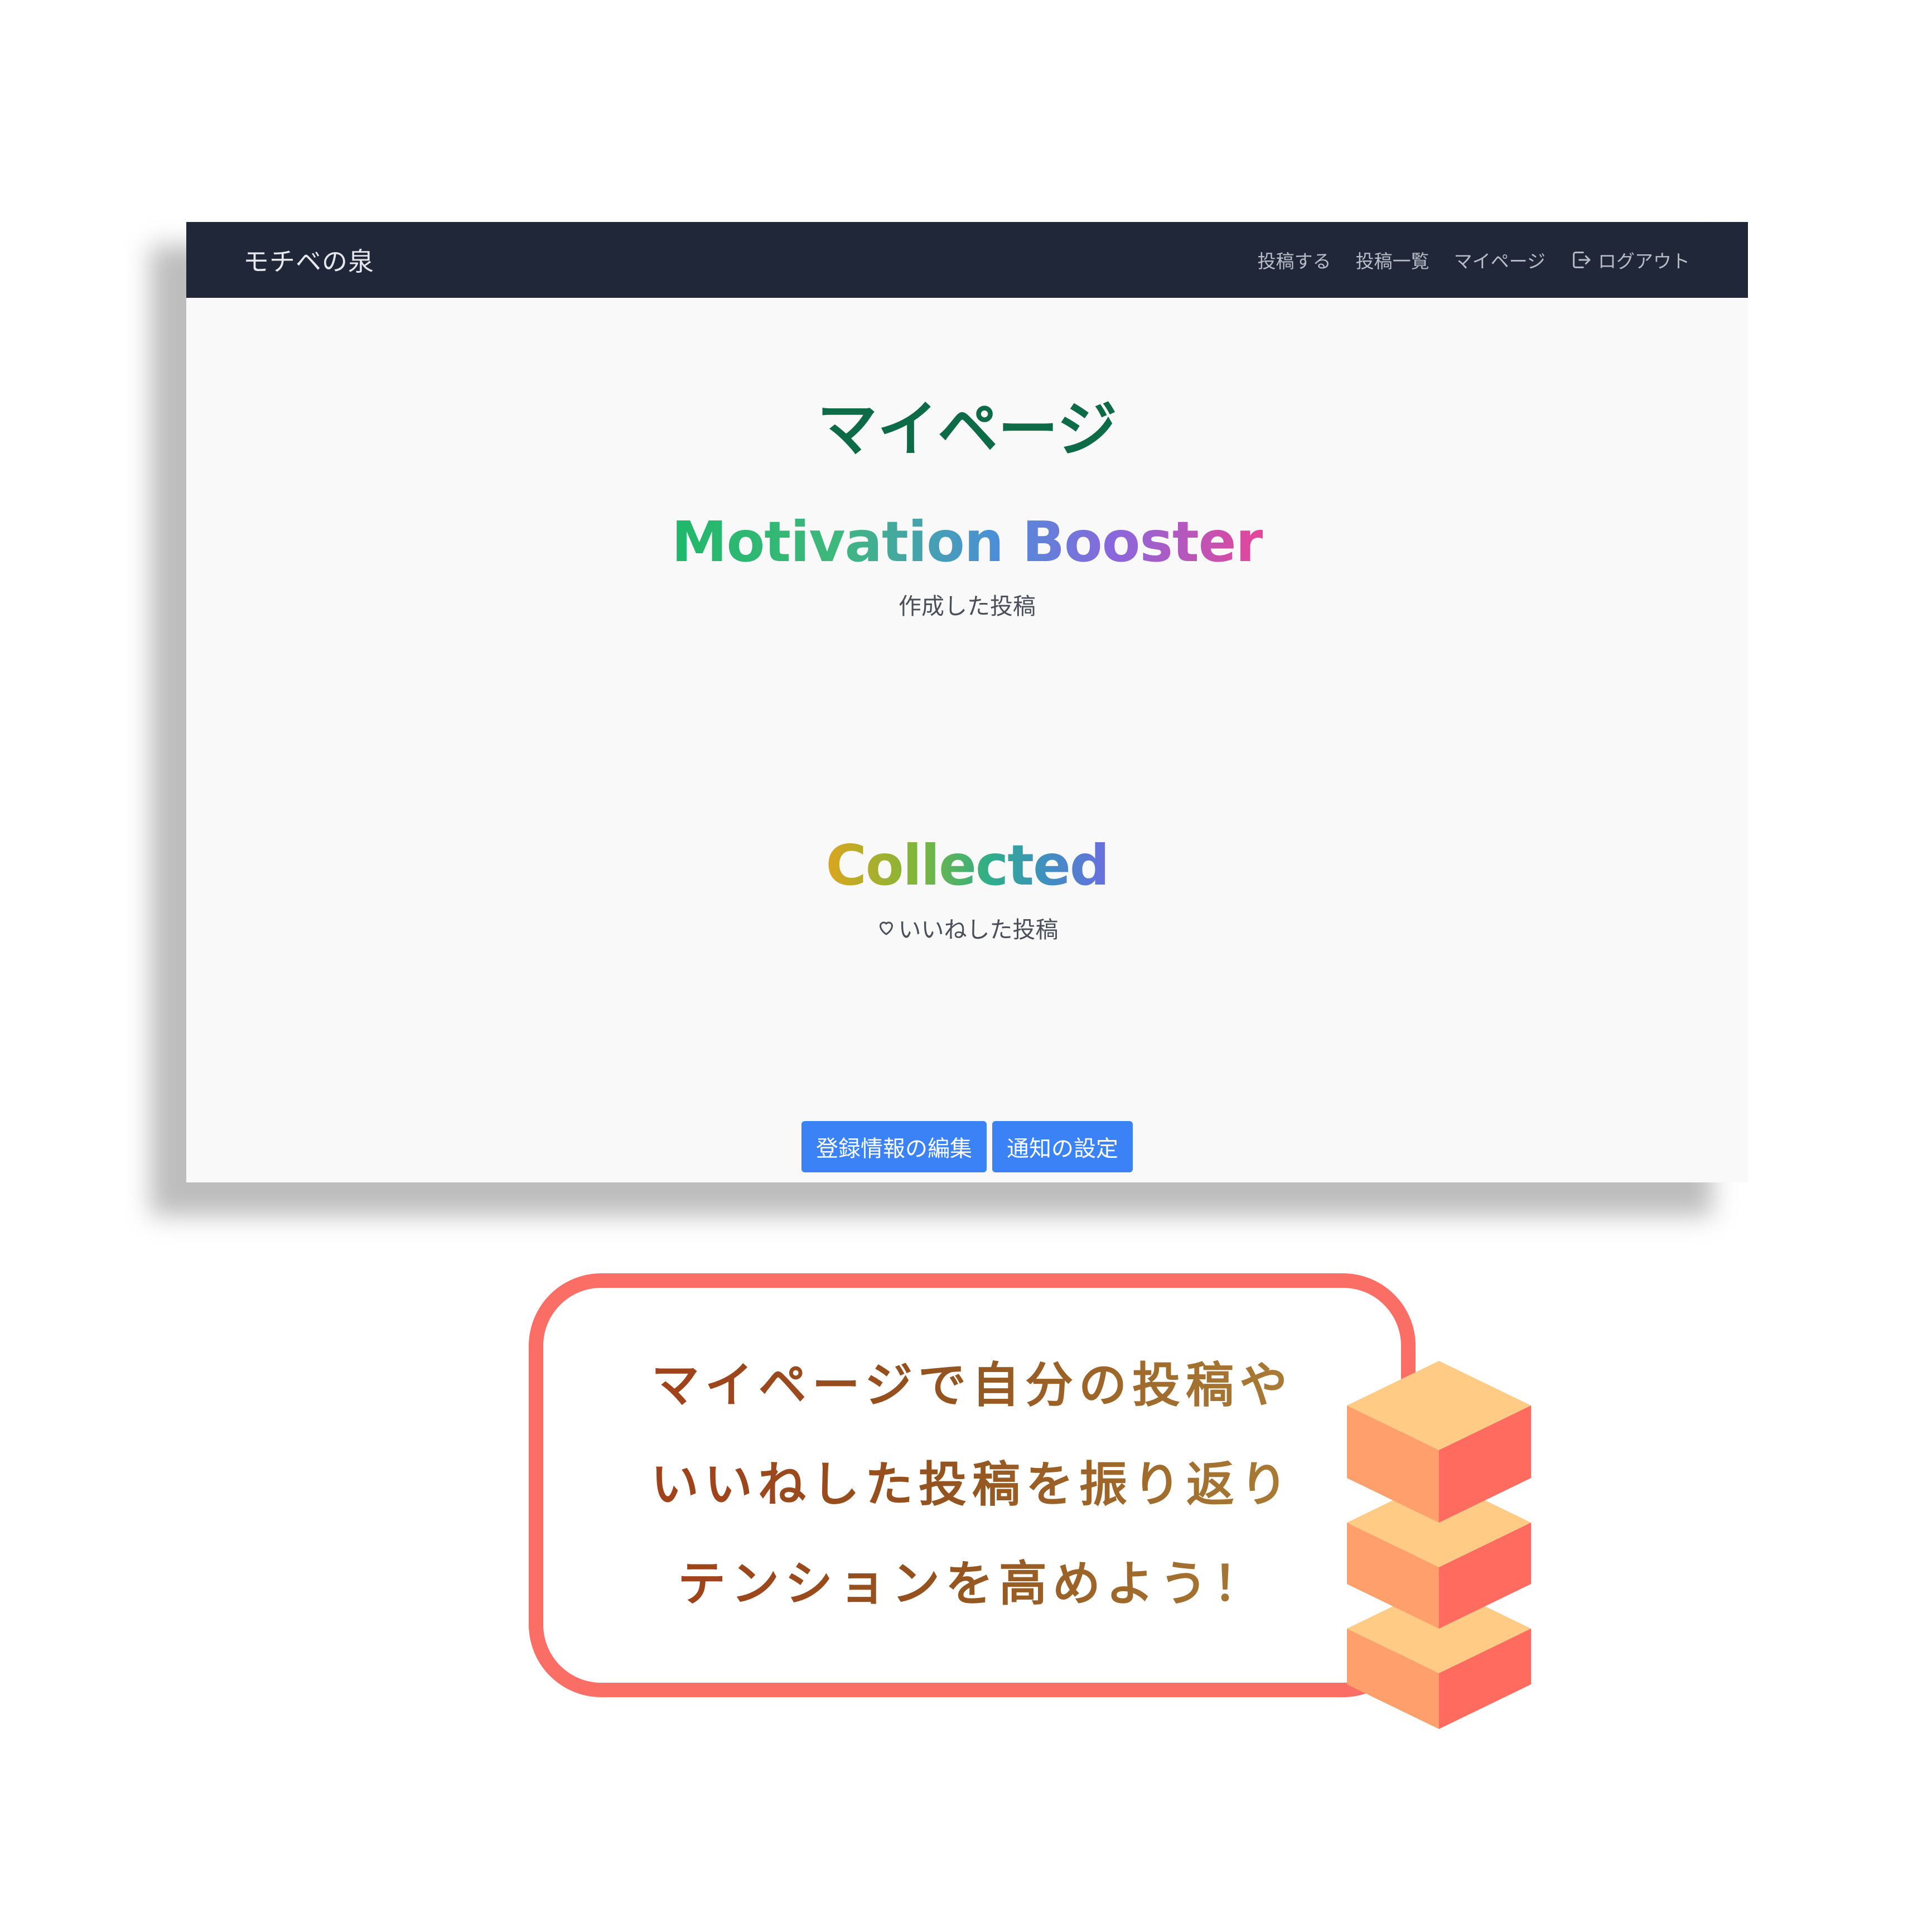  Describe the element at coordinates (1499, 260) in the screenshot. I see `nav-item-mypage: マイページ` at that location.